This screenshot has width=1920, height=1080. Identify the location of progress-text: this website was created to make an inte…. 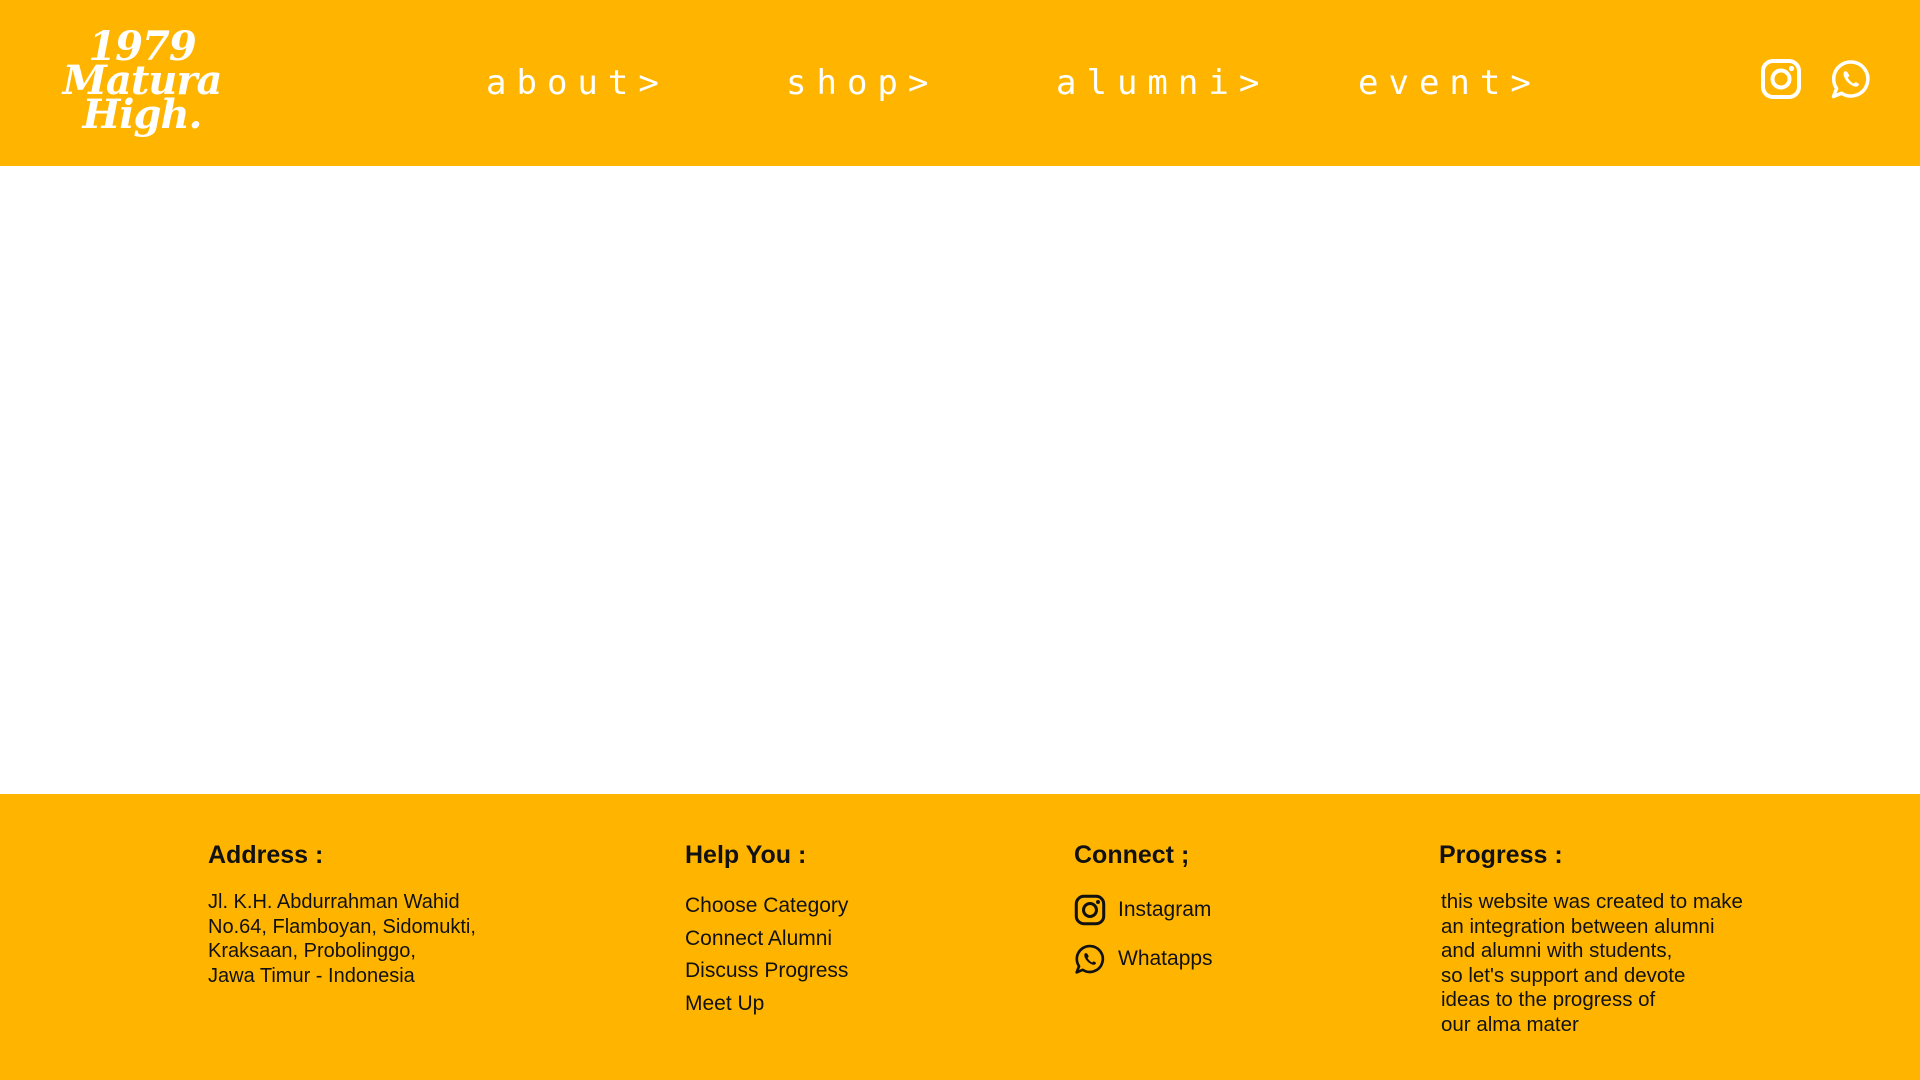
(1621, 963).